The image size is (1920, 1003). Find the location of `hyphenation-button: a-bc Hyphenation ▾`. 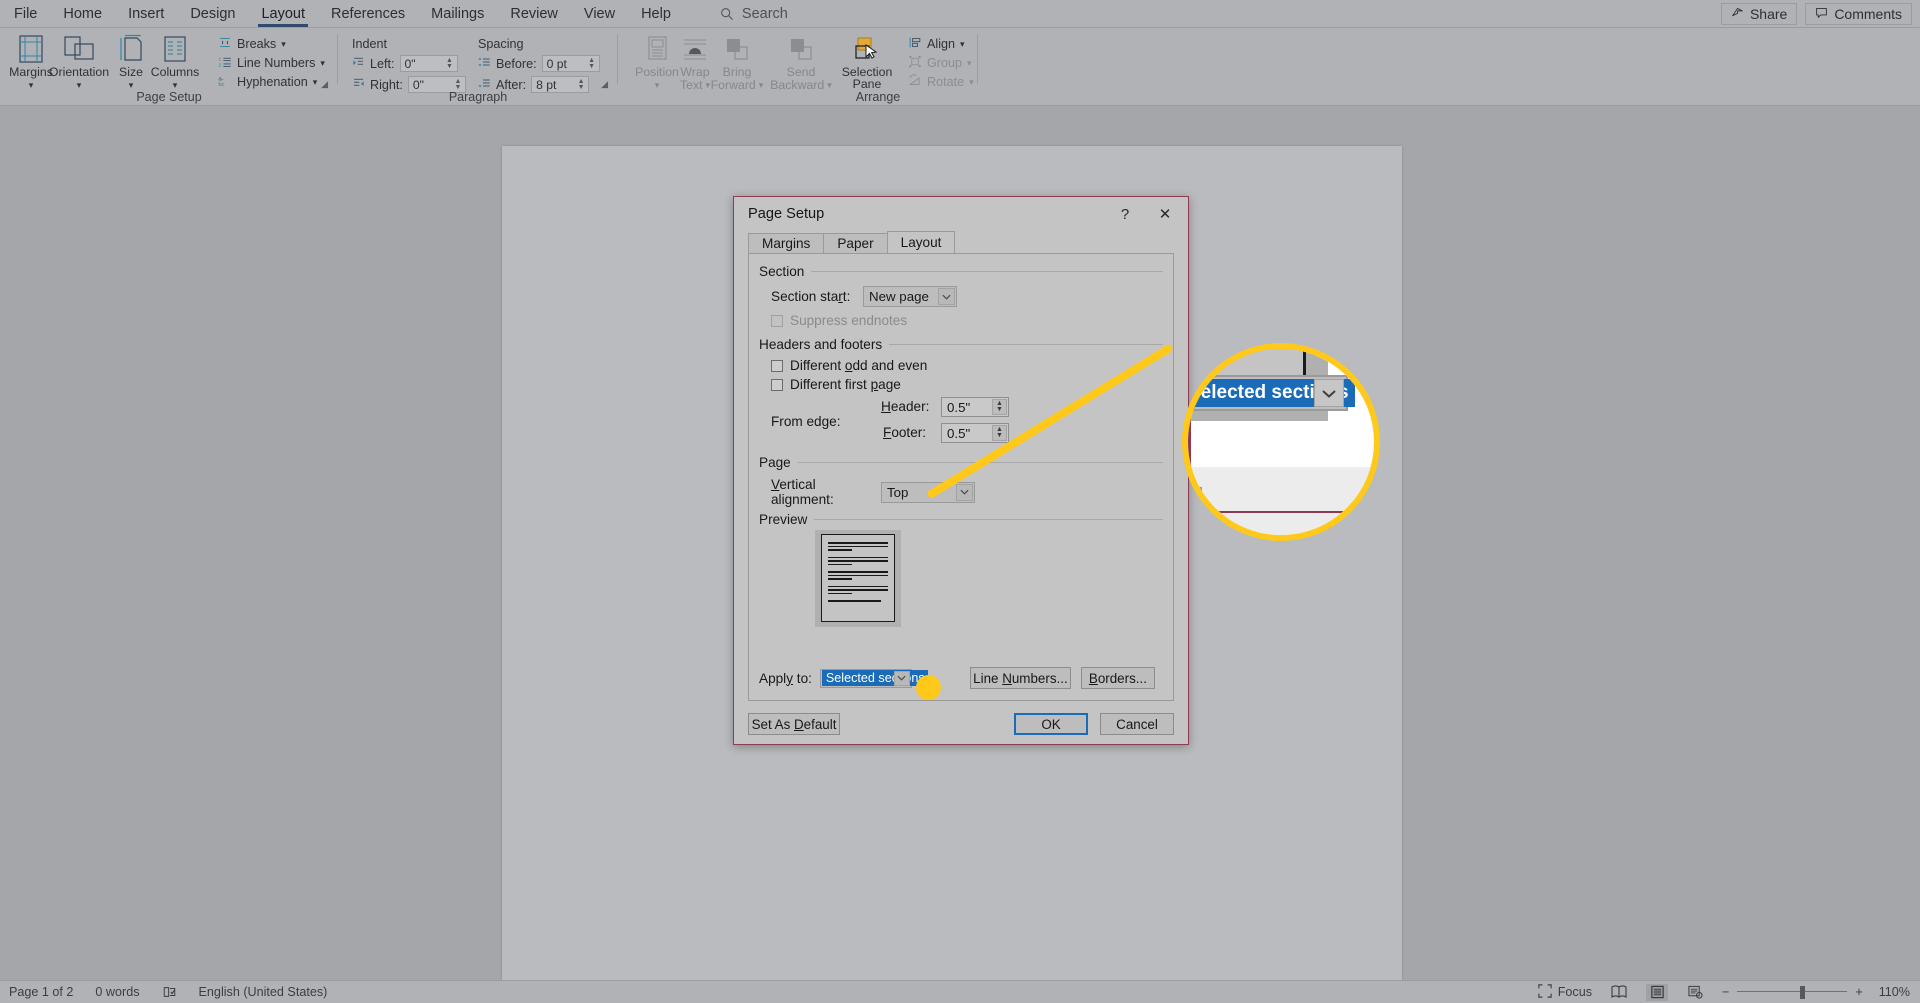

hyphenation-button: a-bc Hyphenation ▾ is located at coordinates (268, 82).